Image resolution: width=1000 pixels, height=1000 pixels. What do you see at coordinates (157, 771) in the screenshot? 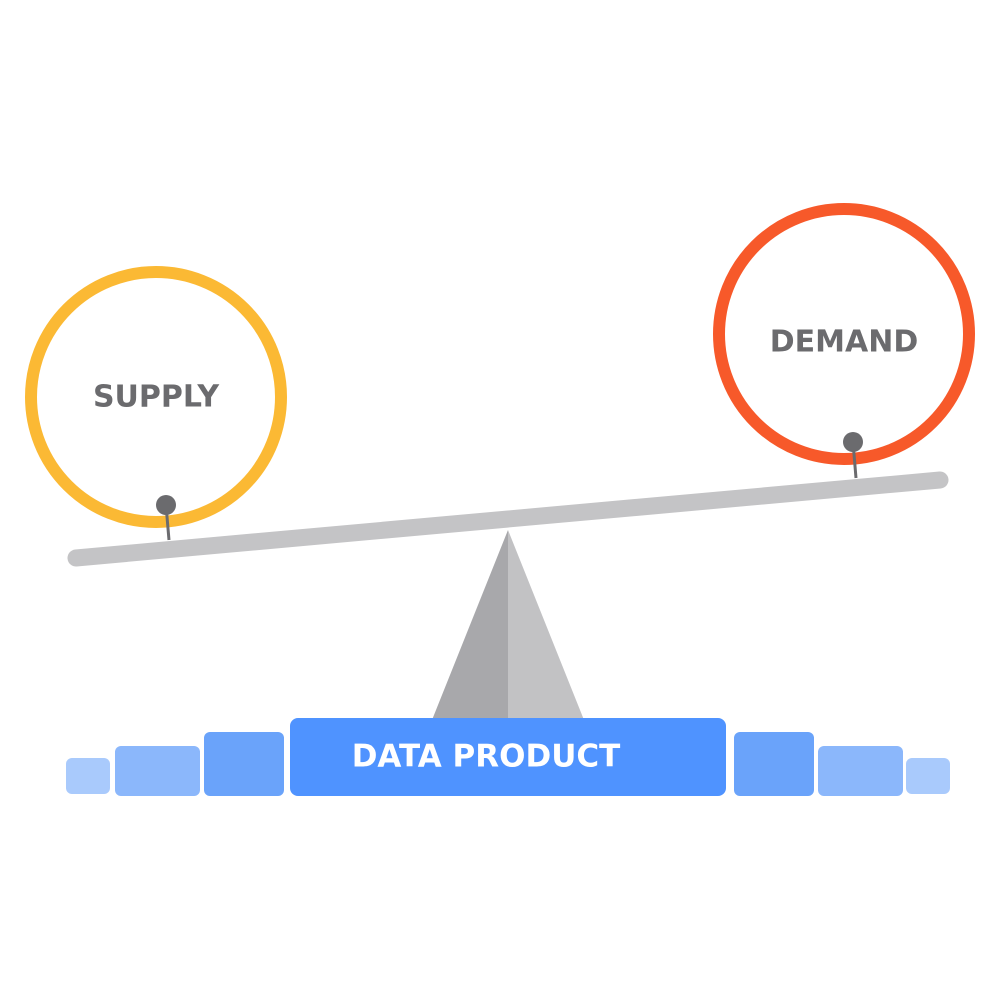
I see `base-segment-left-light` at bounding box center [157, 771].